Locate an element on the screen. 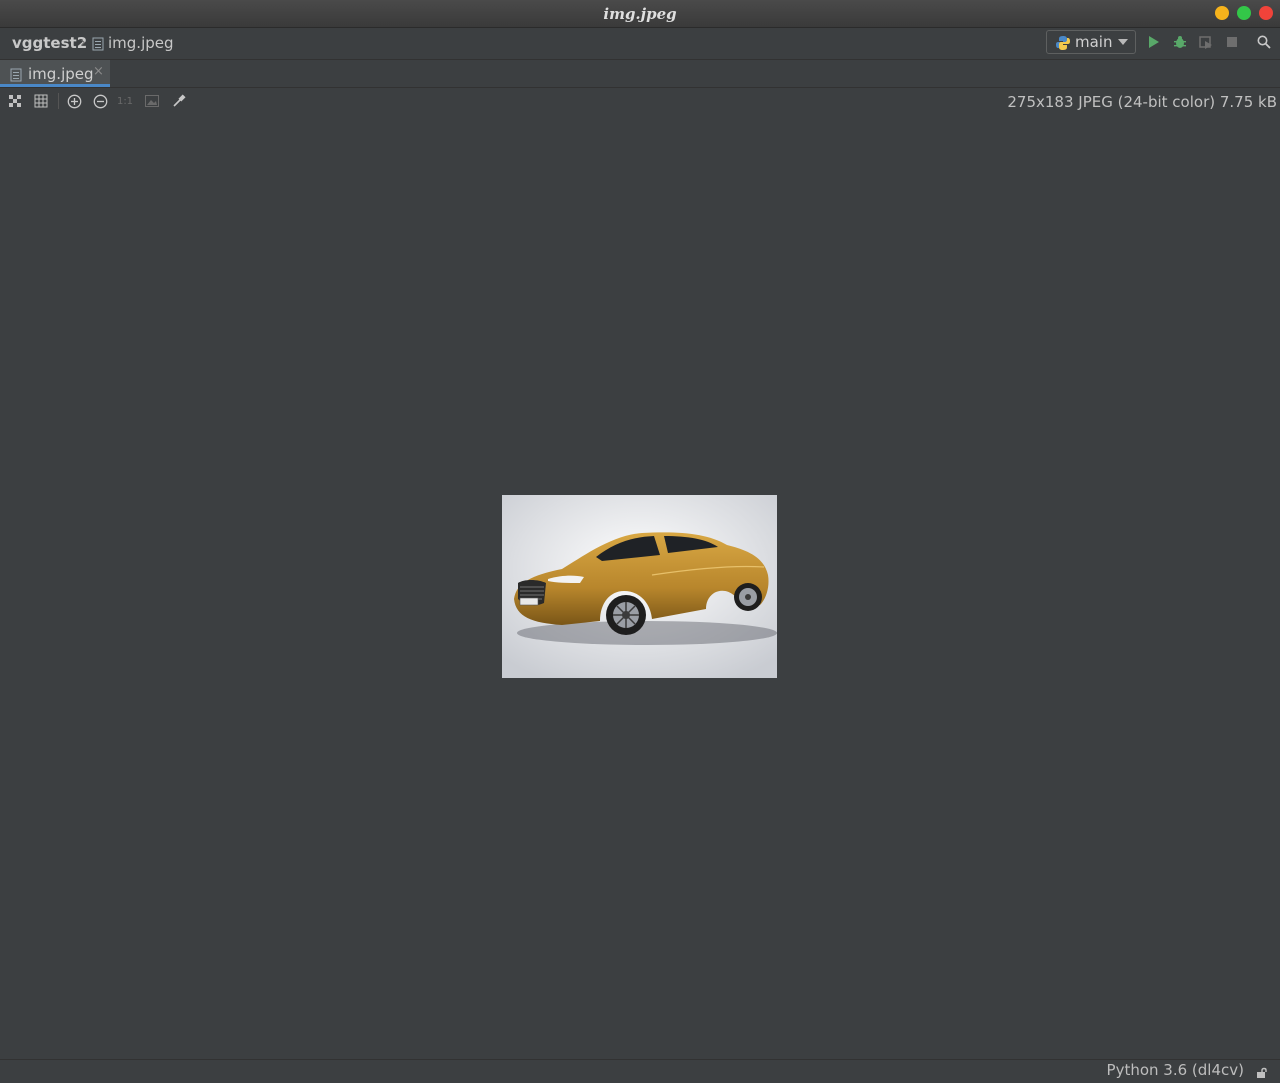 The width and height of the screenshot is (1280, 1083). toolbar-divider is located at coordinates (58, 101).